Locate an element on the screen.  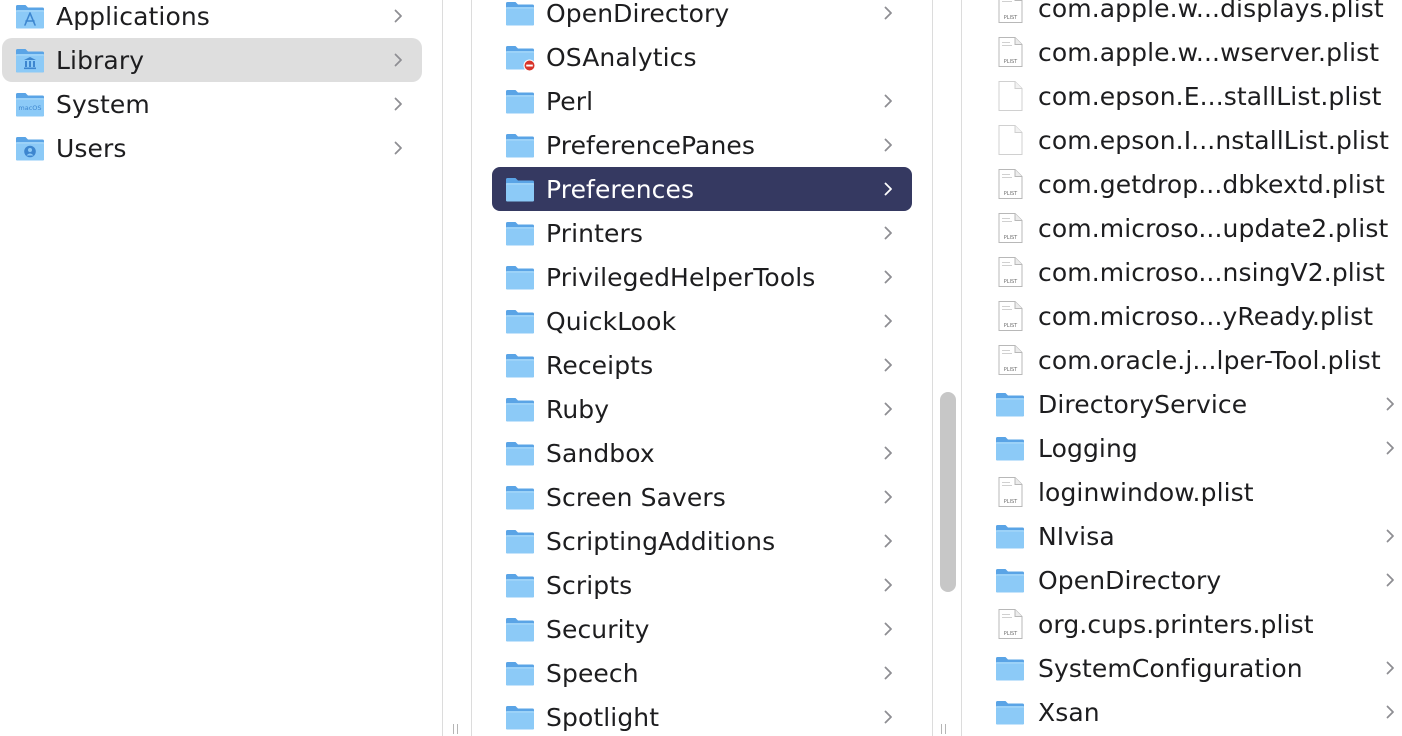
item-label: DirectoryService is located at coordinates (1143, 404).